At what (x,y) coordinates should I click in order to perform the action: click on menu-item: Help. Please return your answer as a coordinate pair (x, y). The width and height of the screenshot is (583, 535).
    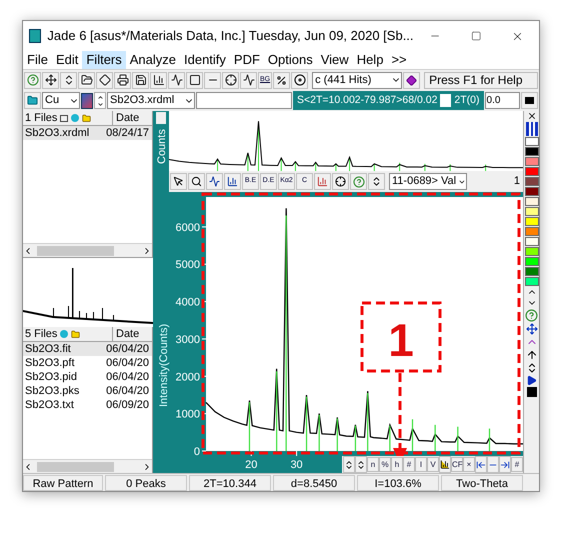
    Looking at the image, I should click on (370, 60).